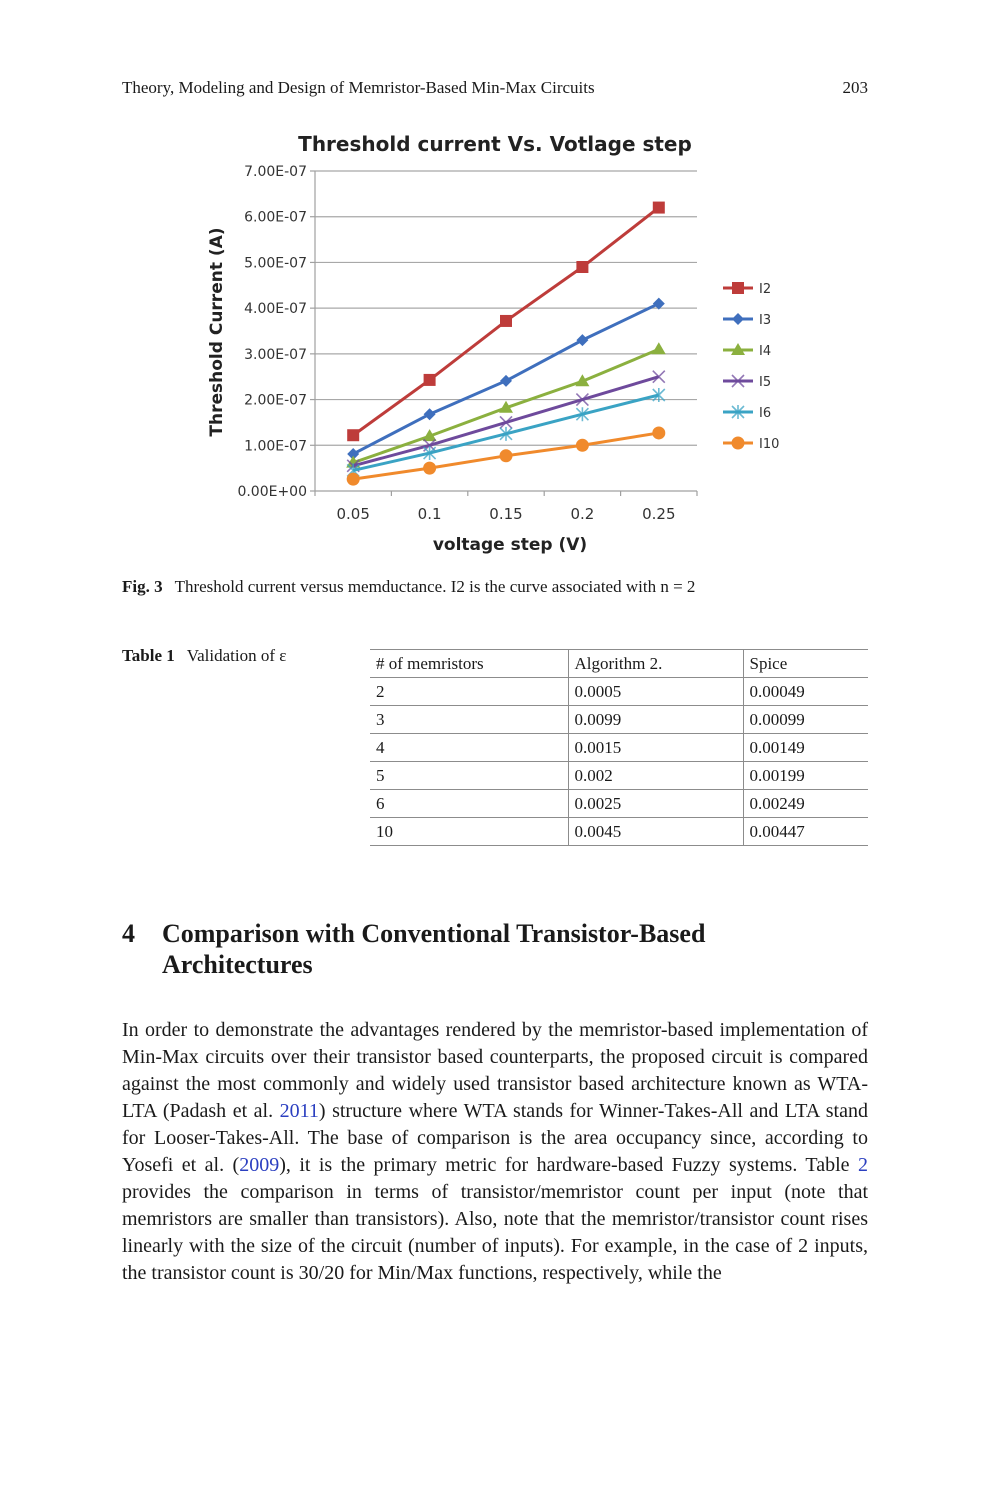 The image size is (989, 1500). I want to click on table-cell: 0.0015, so click(656, 747).